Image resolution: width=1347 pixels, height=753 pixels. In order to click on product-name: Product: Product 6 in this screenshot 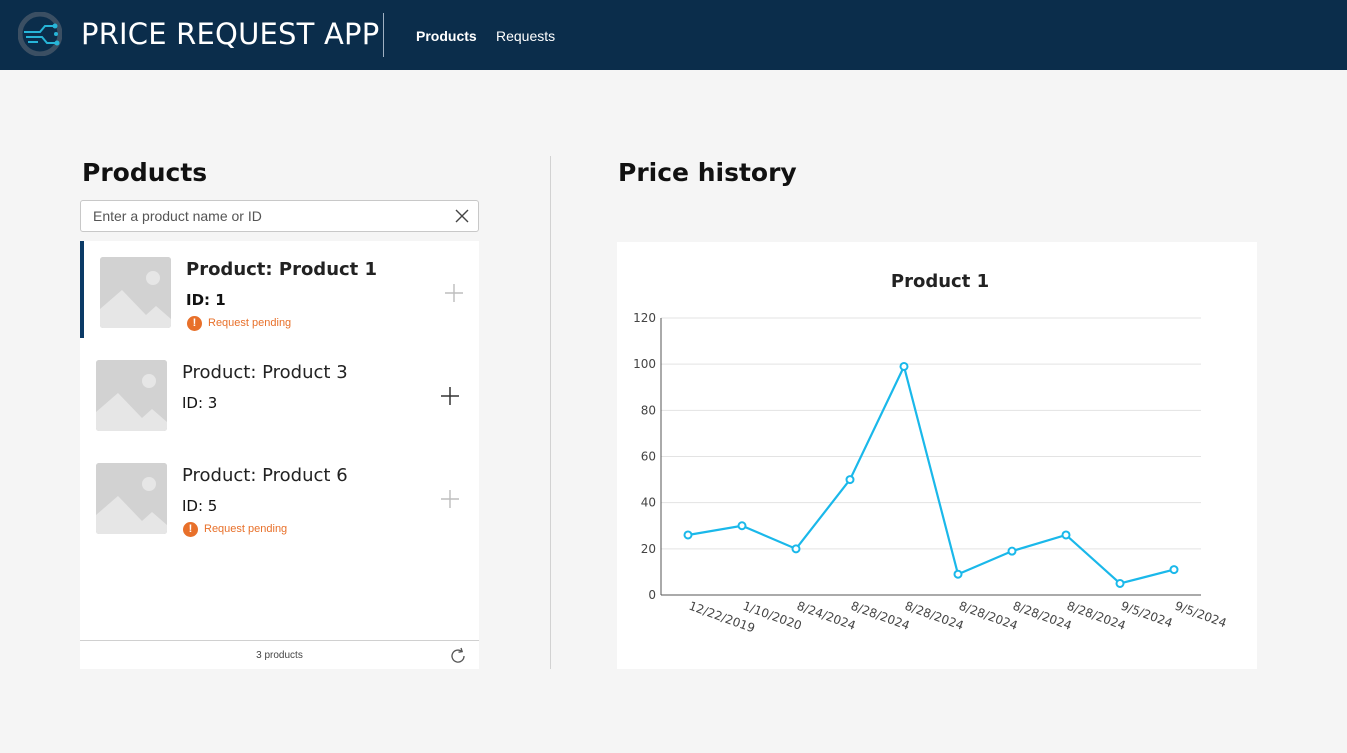, I will do `click(265, 475)`.